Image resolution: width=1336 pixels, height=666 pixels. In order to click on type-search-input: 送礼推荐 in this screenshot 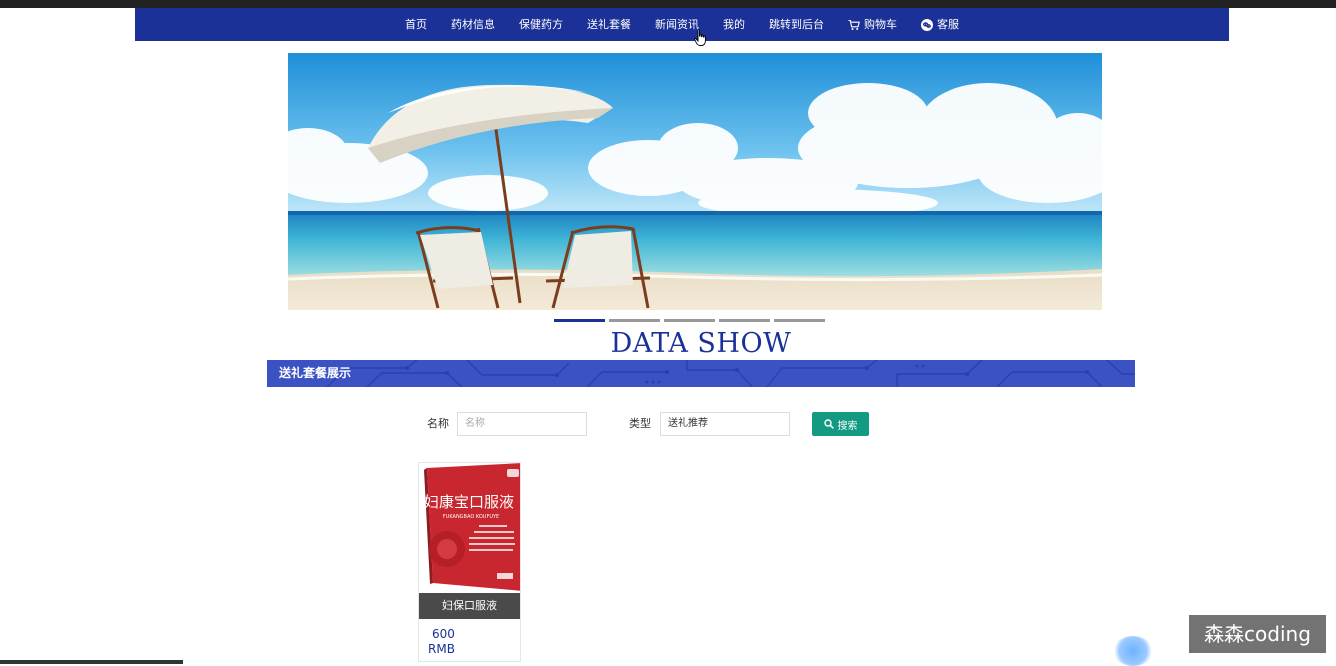, I will do `click(725, 424)`.